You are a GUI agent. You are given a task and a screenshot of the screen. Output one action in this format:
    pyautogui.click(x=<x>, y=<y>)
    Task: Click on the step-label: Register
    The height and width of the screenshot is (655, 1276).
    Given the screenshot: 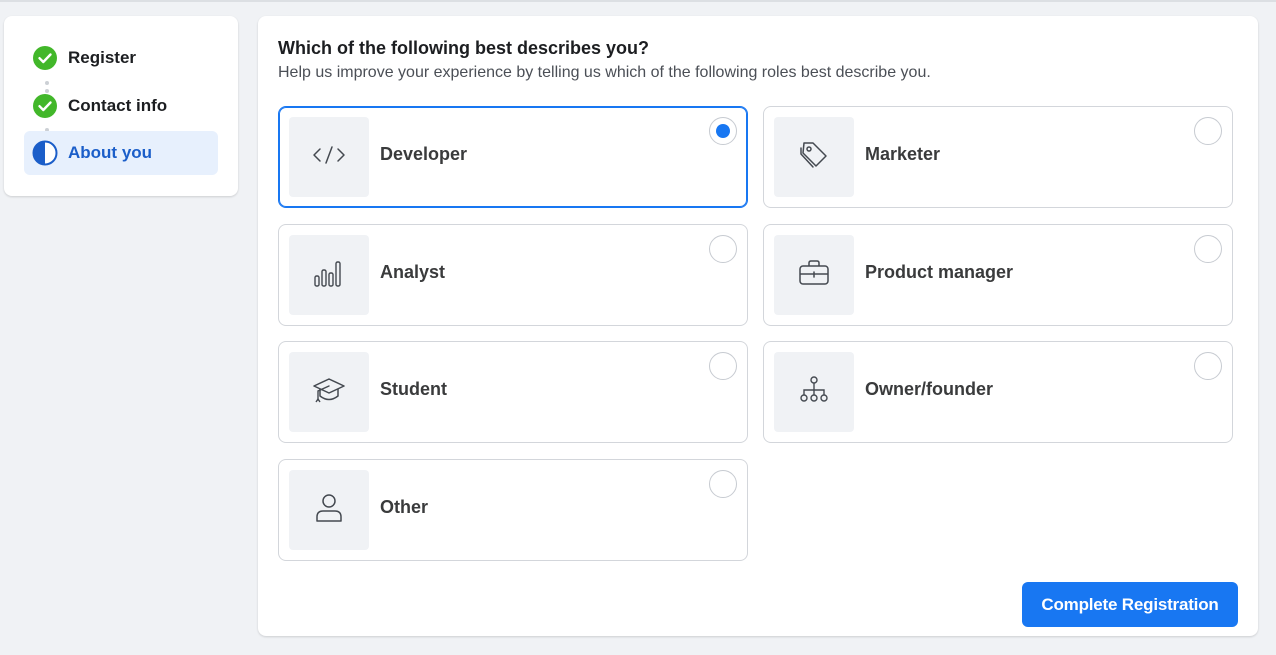 What is the action you would take?
    pyautogui.click(x=102, y=57)
    